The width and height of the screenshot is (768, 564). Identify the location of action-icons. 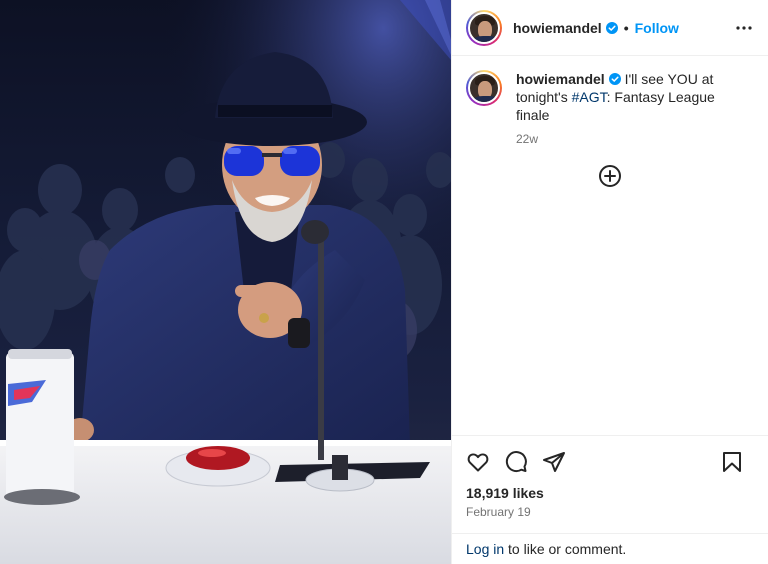
(610, 462).